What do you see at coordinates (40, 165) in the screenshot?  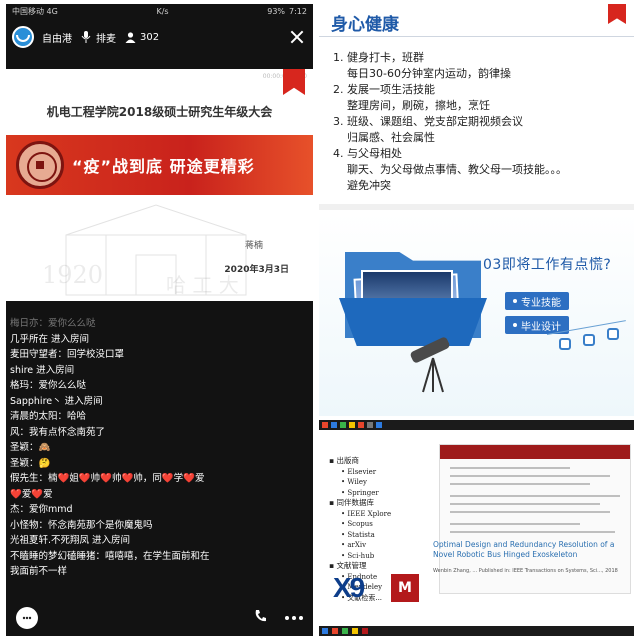 I see `university-seal-icon` at bounding box center [40, 165].